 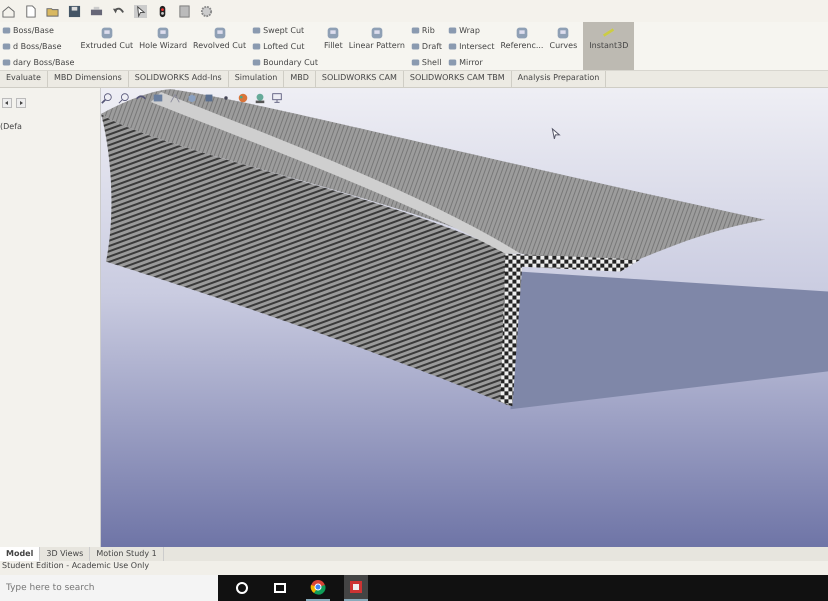 I want to click on scroll-right-icon, so click(x=21, y=103).